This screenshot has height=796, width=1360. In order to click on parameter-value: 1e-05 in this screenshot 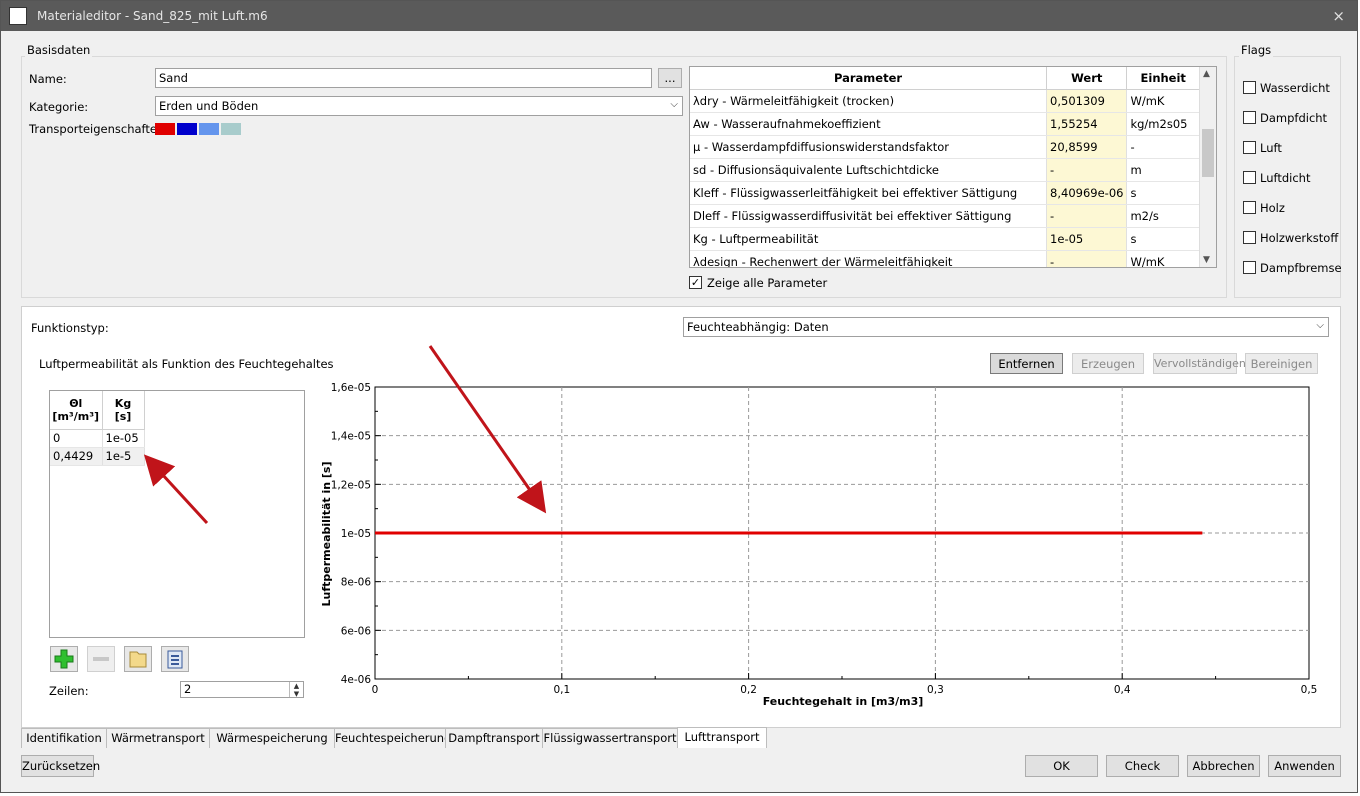, I will do `click(1087, 239)`.